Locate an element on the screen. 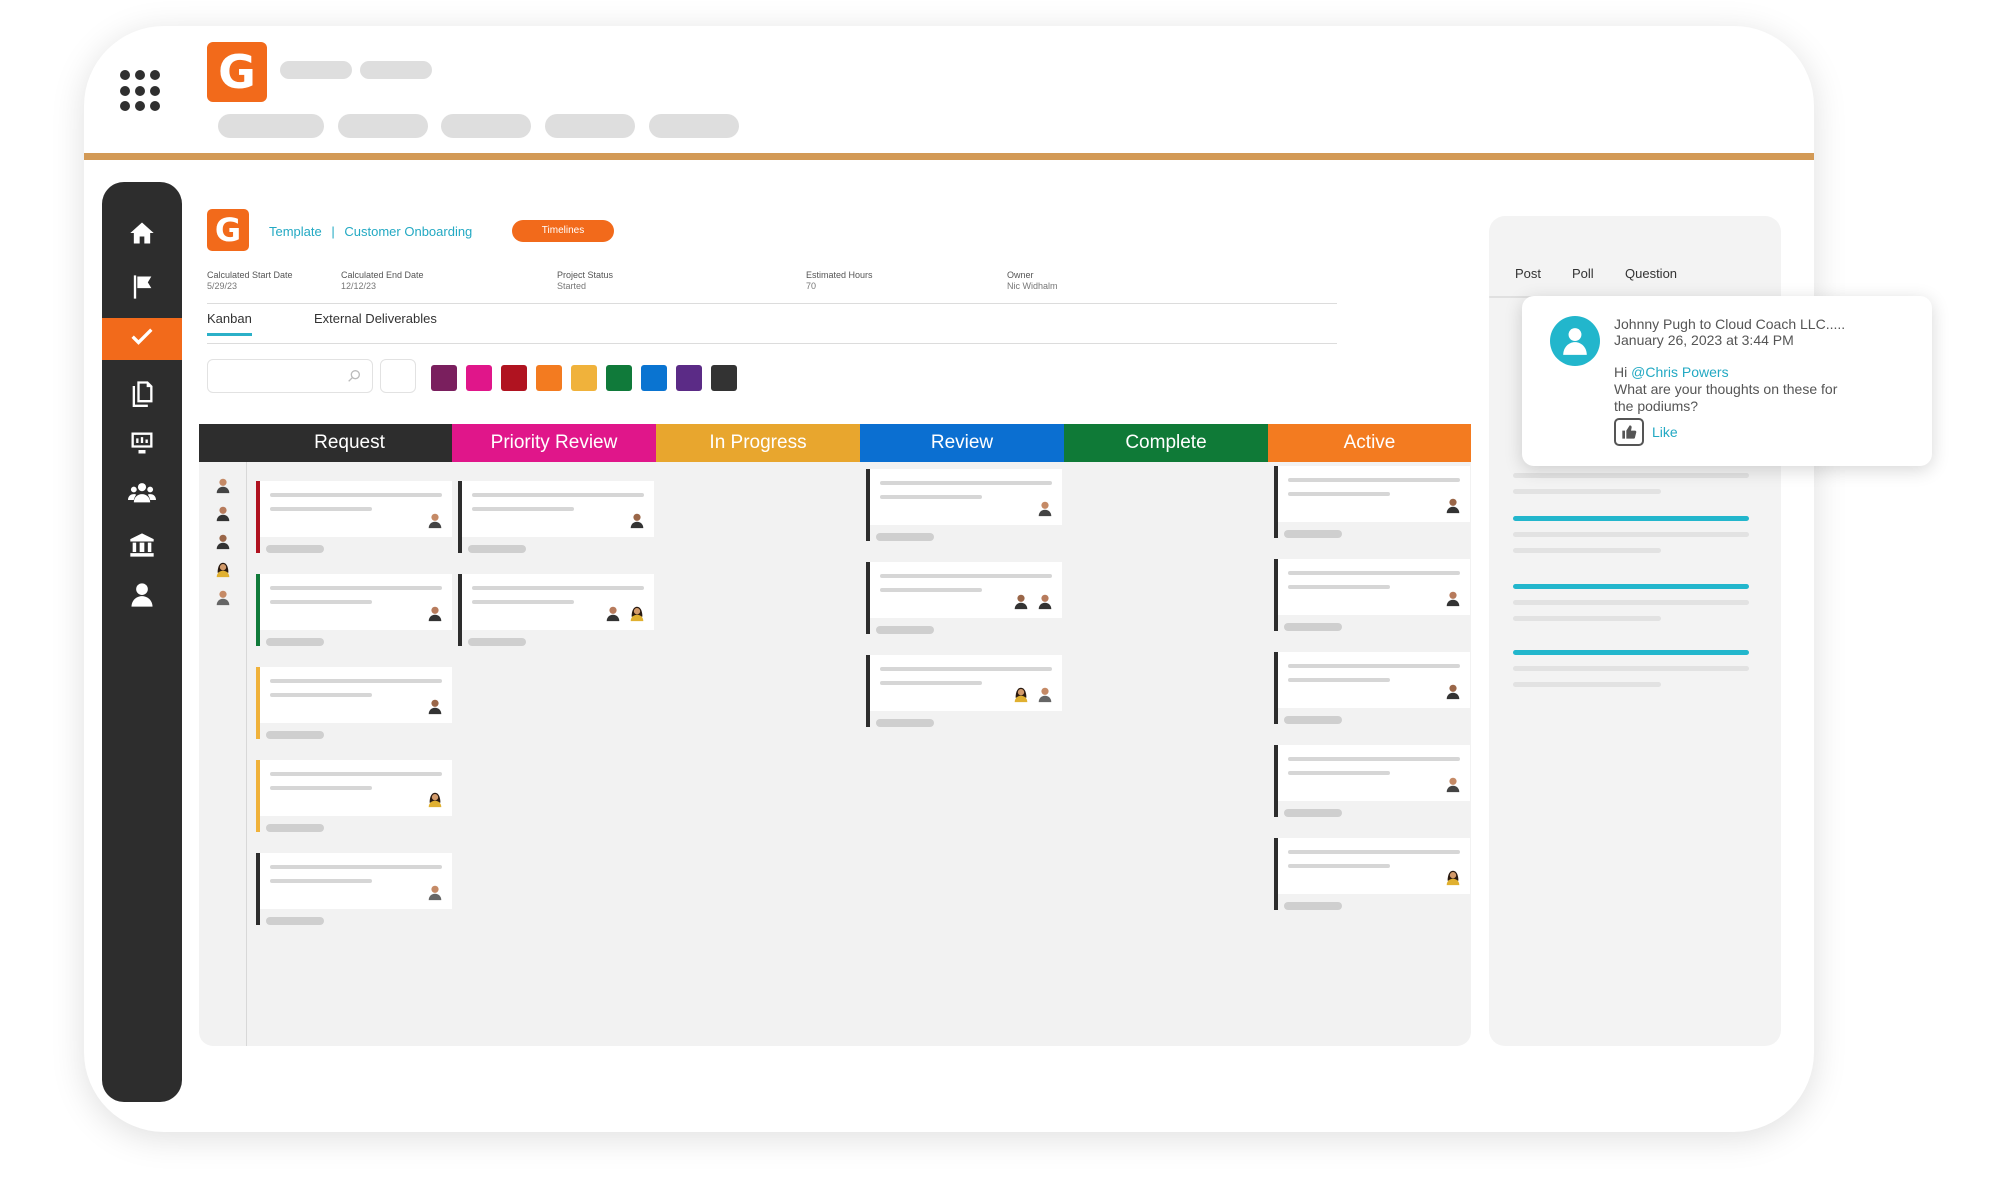  column-header-review: Review is located at coordinates (962, 443).